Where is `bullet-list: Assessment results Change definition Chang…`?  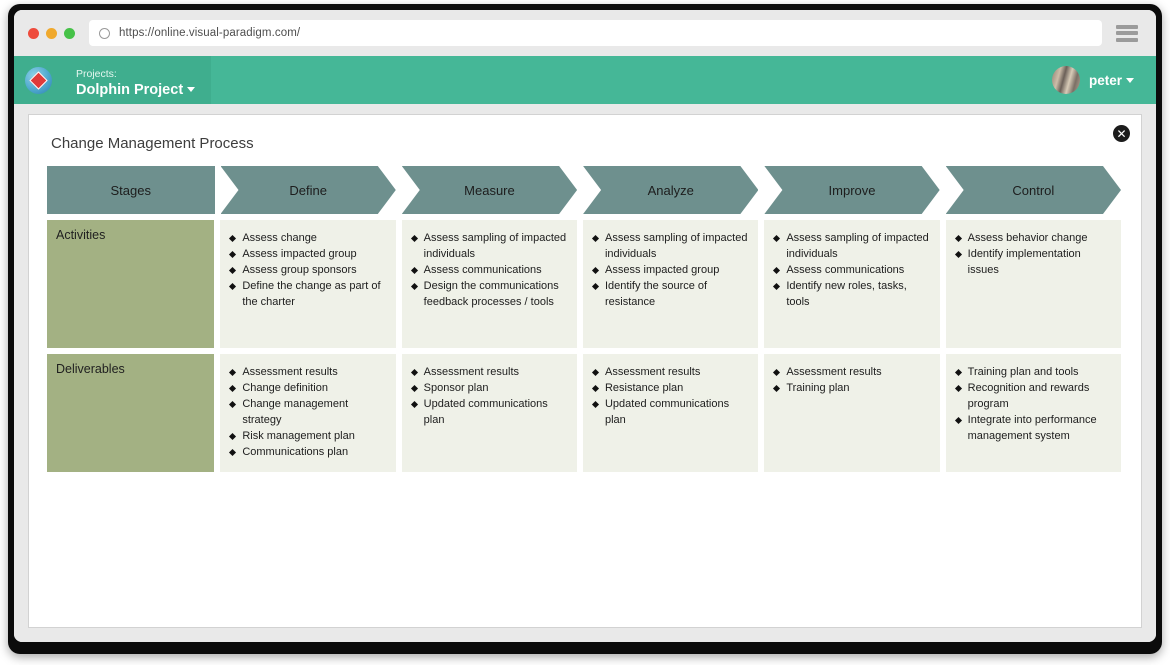
bullet-list: Assessment results Change definition Chang… is located at coordinates (307, 412).